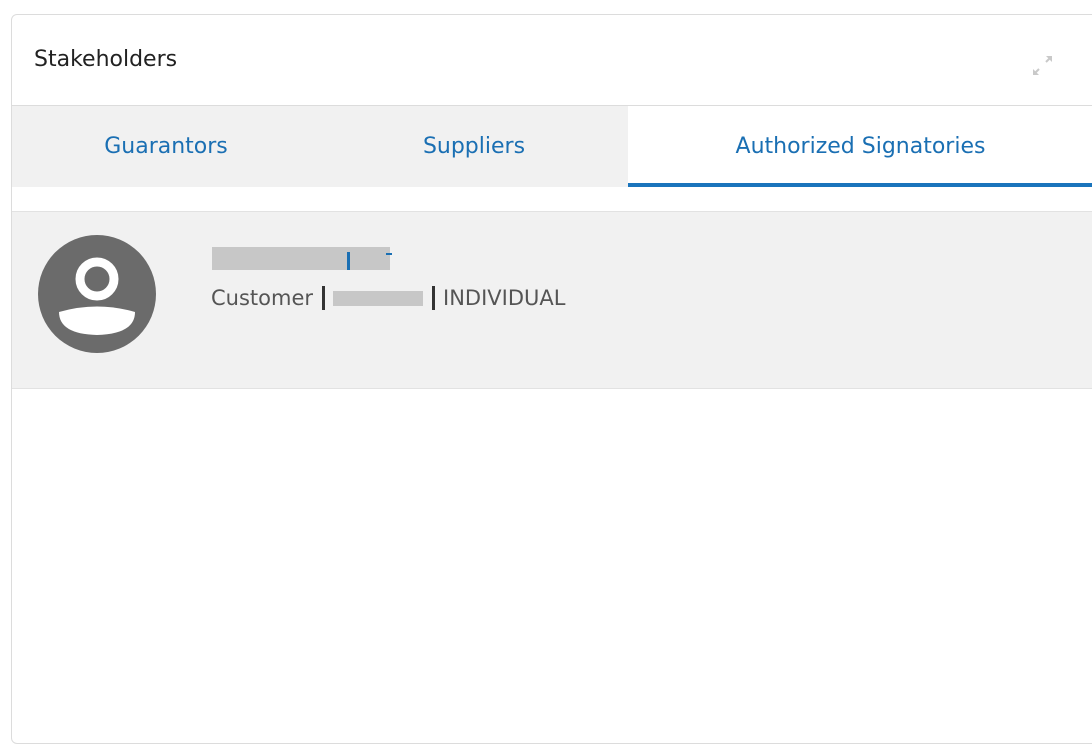  What do you see at coordinates (106, 59) in the screenshot?
I see `panel-title: Stakeholders` at bounding box center [106, 59].